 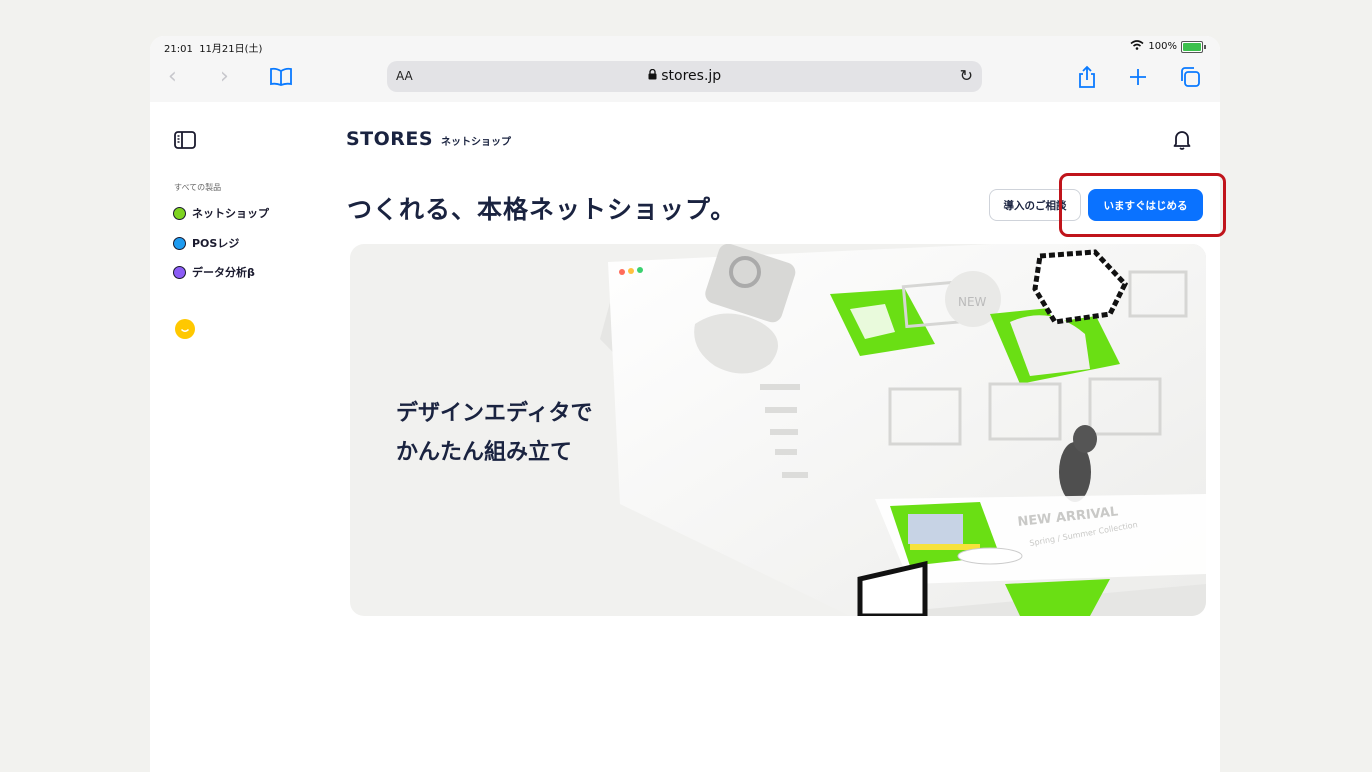 What do you see at coordinates (1145, 205) in the screenshot?
I see `start-now-button: いますぐはじめる` at bounding box center [1145, 205].